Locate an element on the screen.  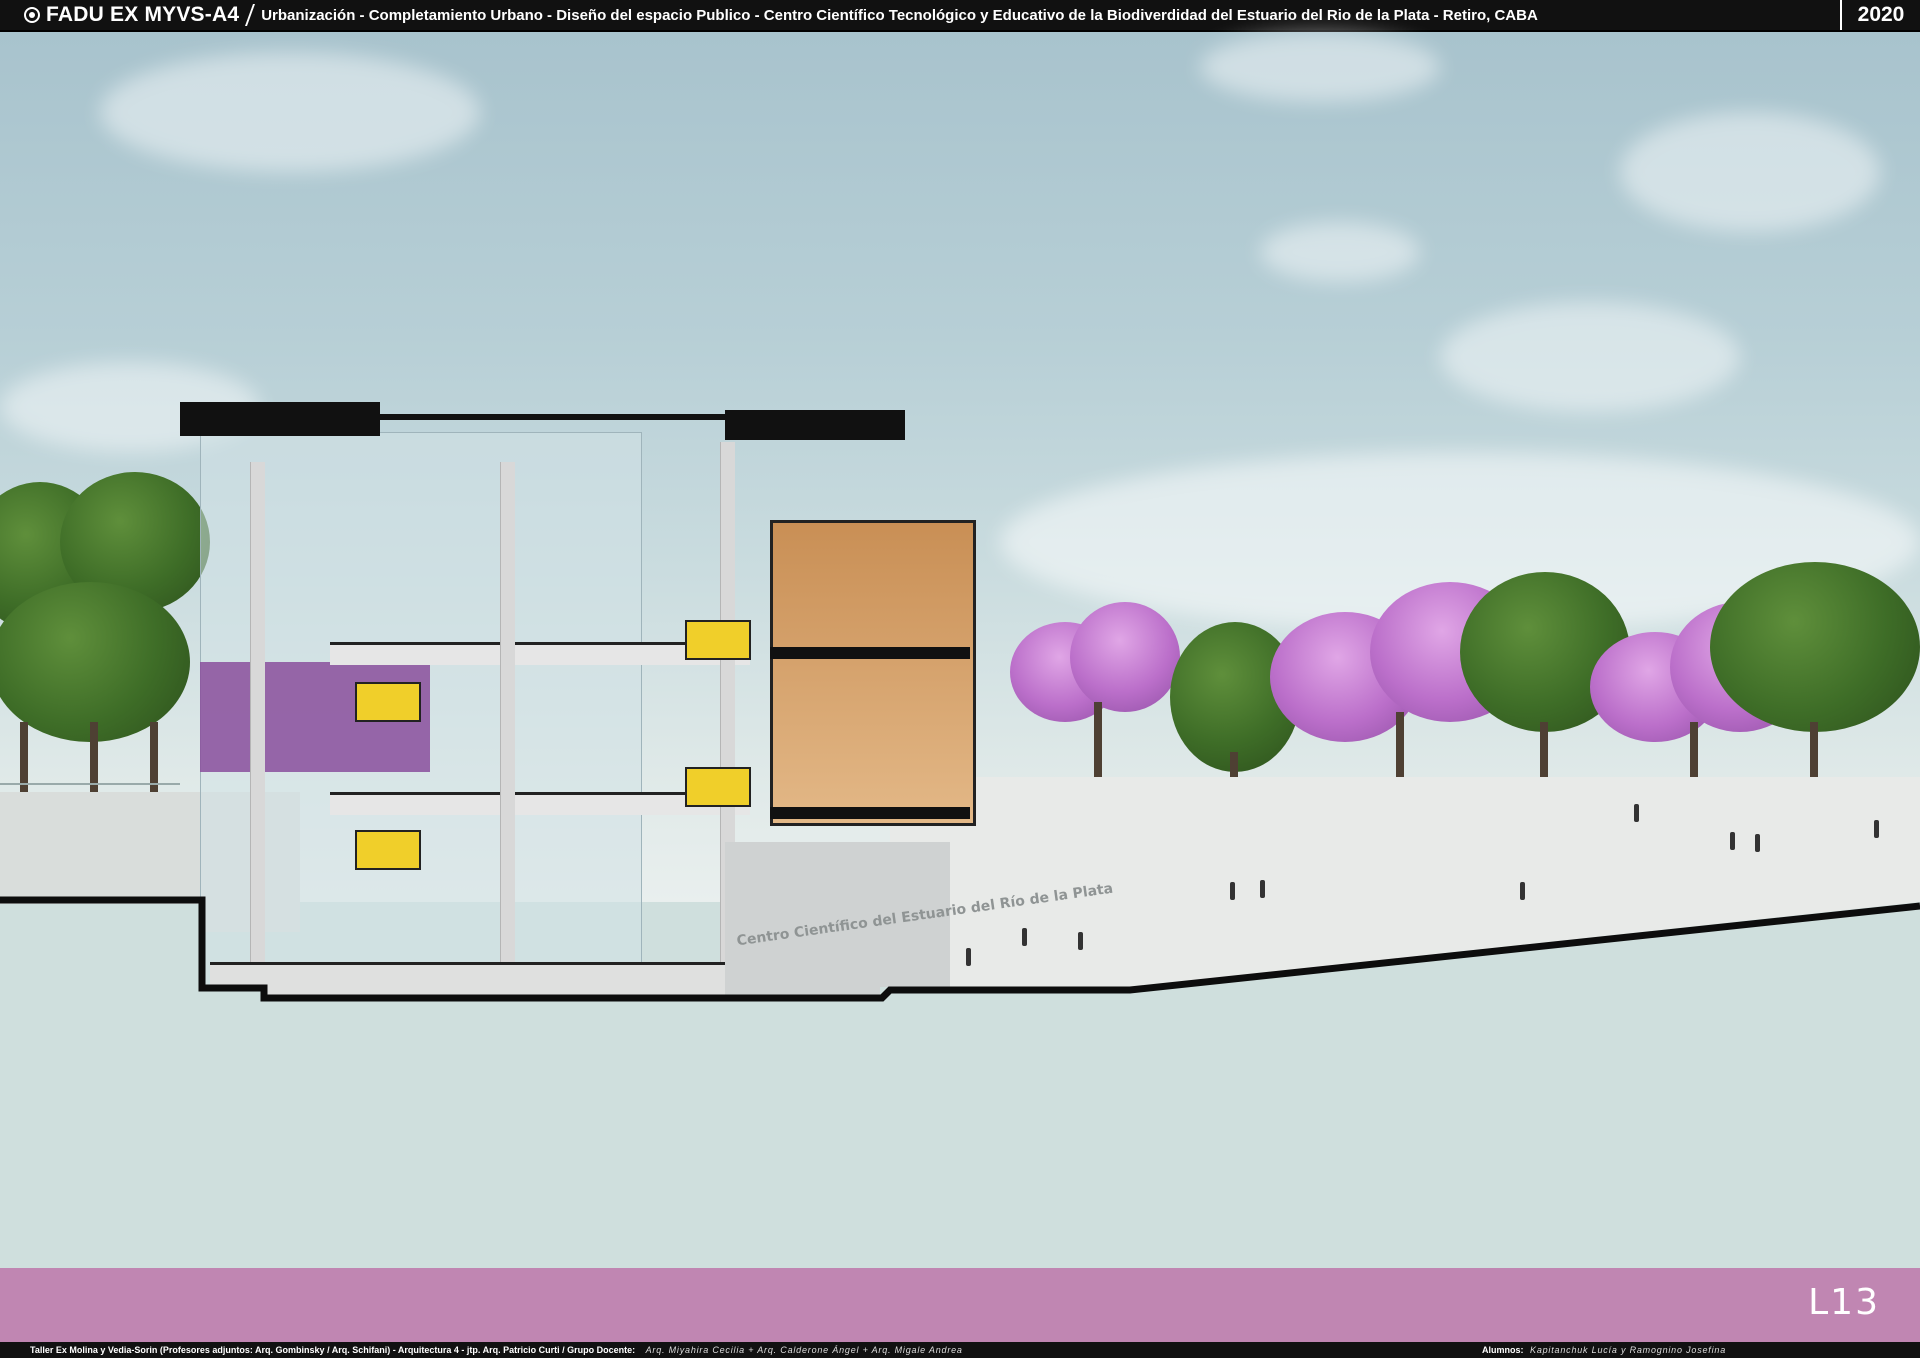
brand: FADU EX MYVS-A4 is located at coordinates (119, 15).